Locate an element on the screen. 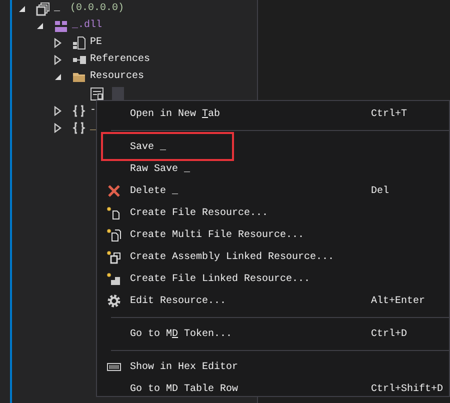 The width and height of the screenshot is (450, 403). hex-editor-icon is located at coordinates (113, 367).